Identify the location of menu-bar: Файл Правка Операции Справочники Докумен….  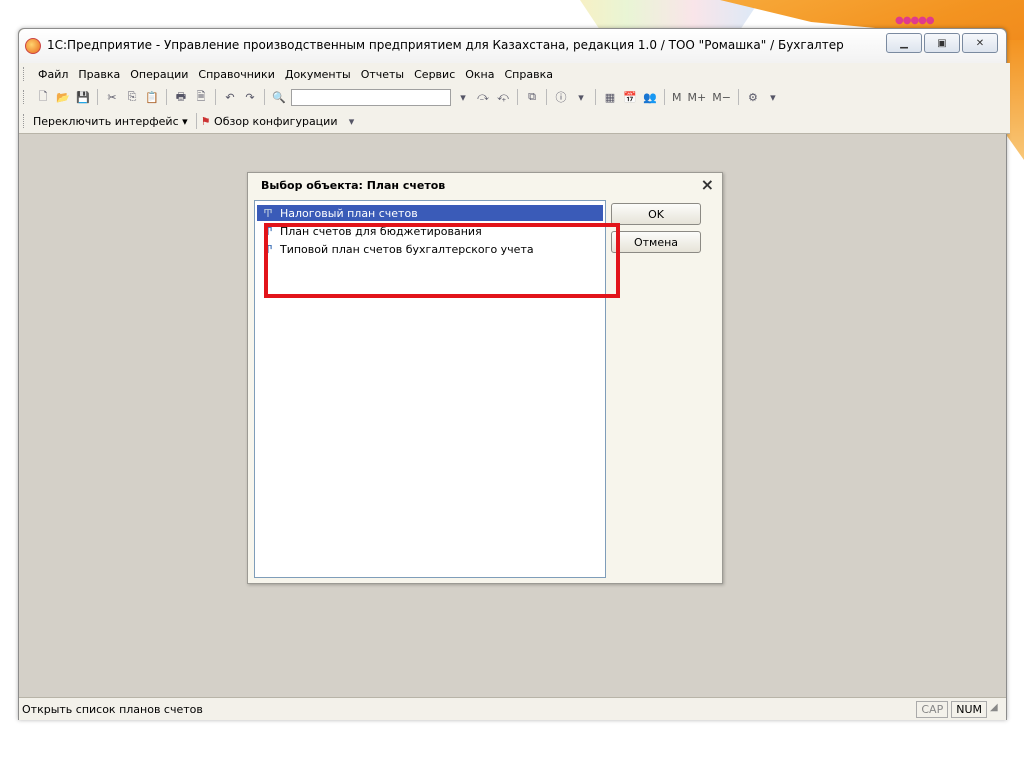
(514, 74).